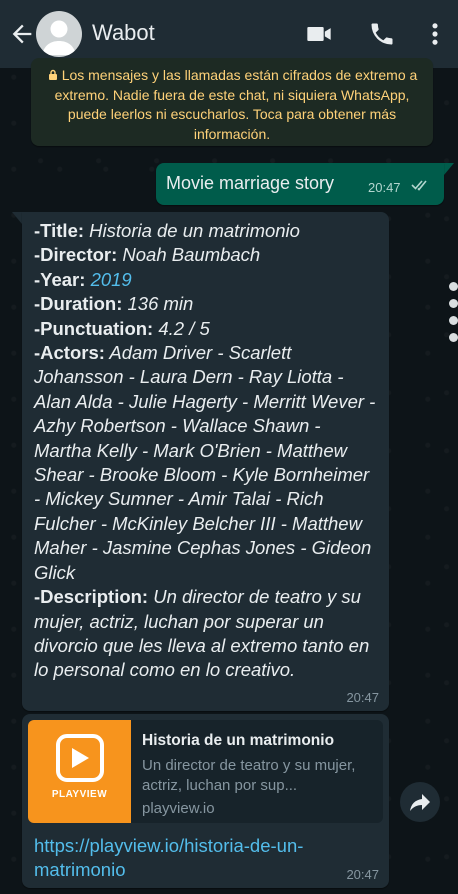 This screenshot has height=894, width=458. Describe the element at coordinates (184, 328) in the screenshot. I see `punctuation-value: 4.2 / 5` at that location.